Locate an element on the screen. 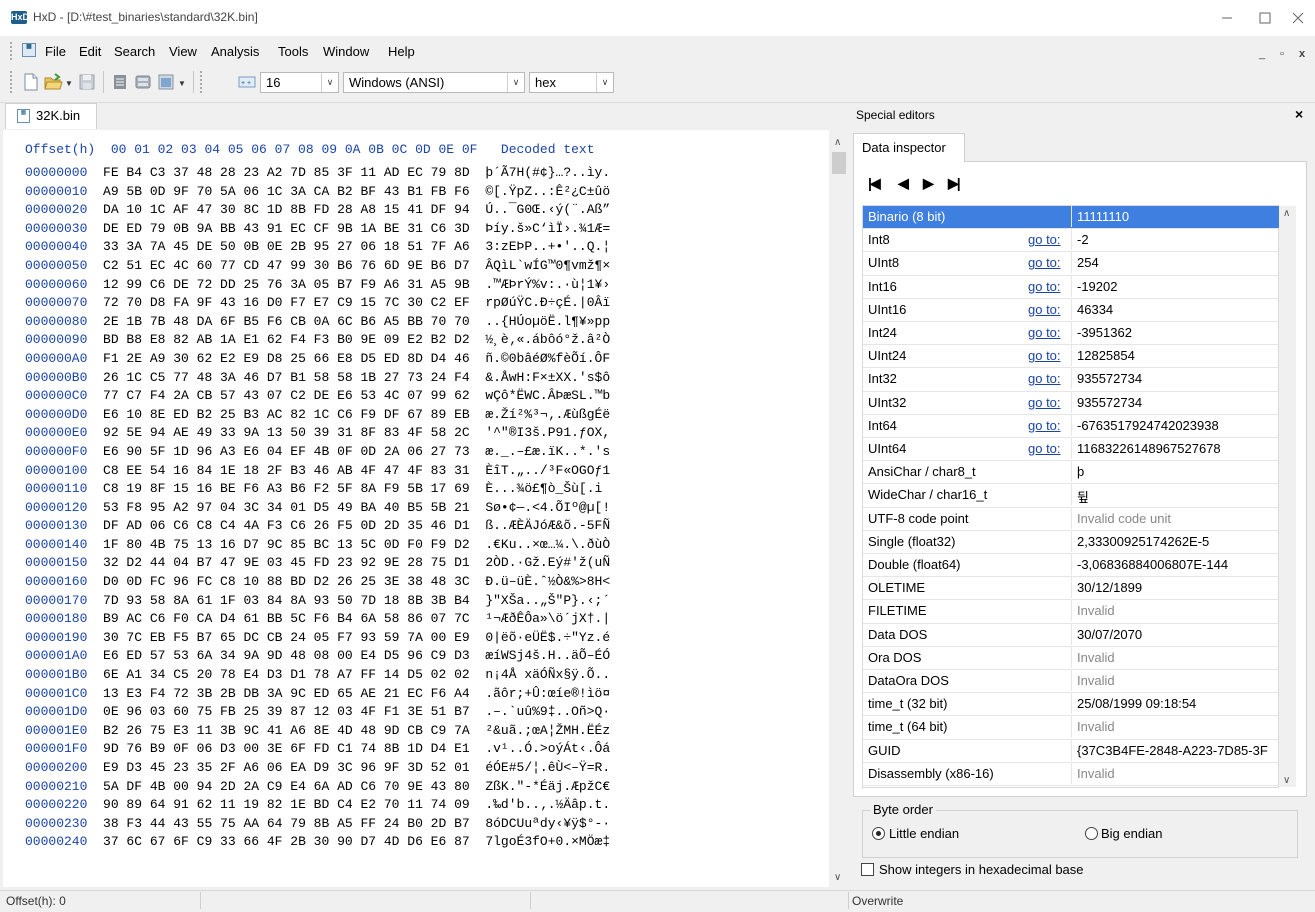 The image size is (1315, 912). inspector-value: -6763517924742023938 is located at coordinates (1177, 425).